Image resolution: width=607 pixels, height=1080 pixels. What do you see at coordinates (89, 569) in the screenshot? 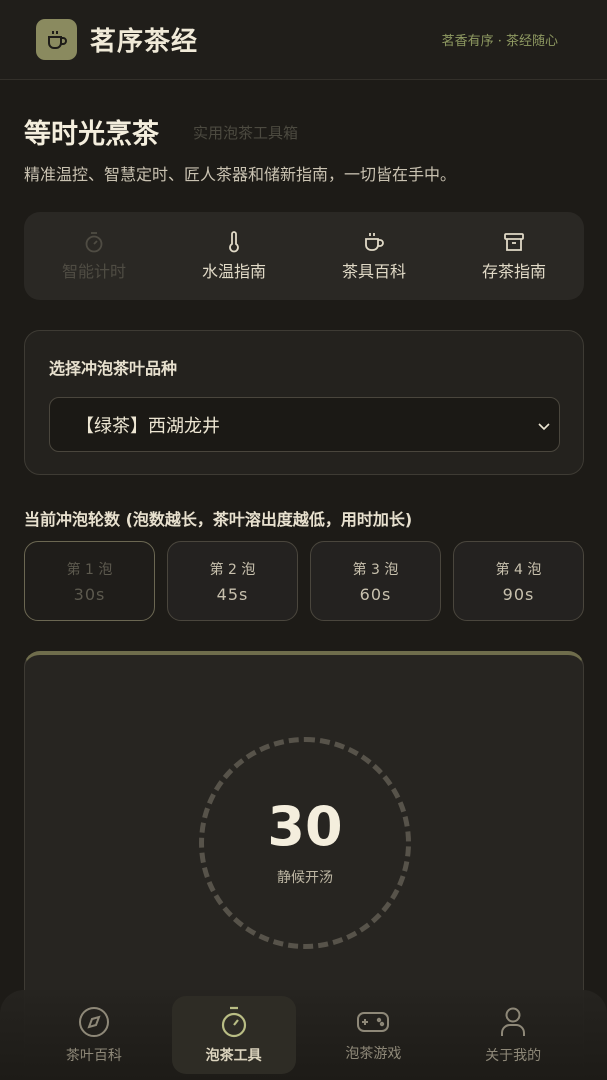
I see `round-name: 第 1 泡` at bounding box center [89, 569].